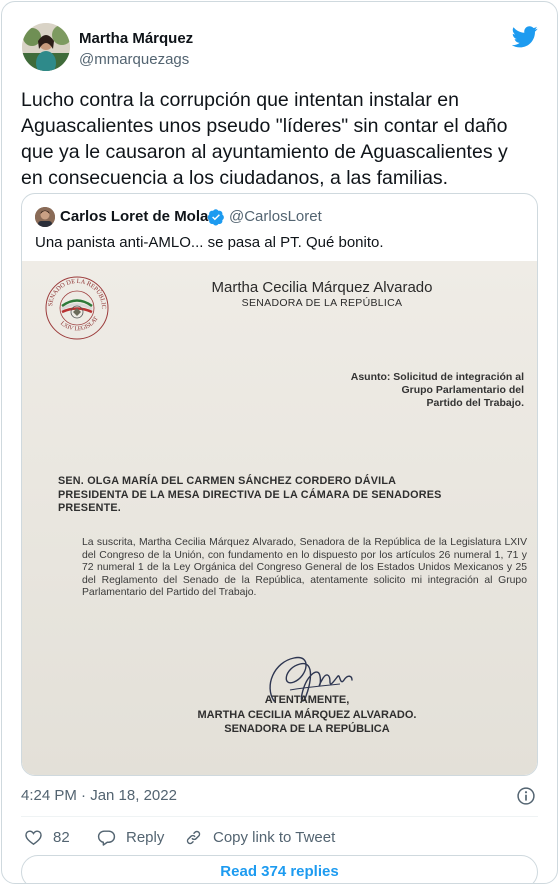  I want to click on reply-button: Reply, so click(130, 837).